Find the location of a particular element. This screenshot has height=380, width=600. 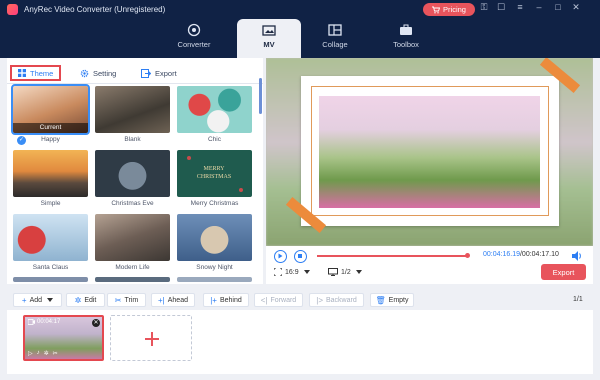

forward-button: <| Forward is located at coordinates (278, 300).